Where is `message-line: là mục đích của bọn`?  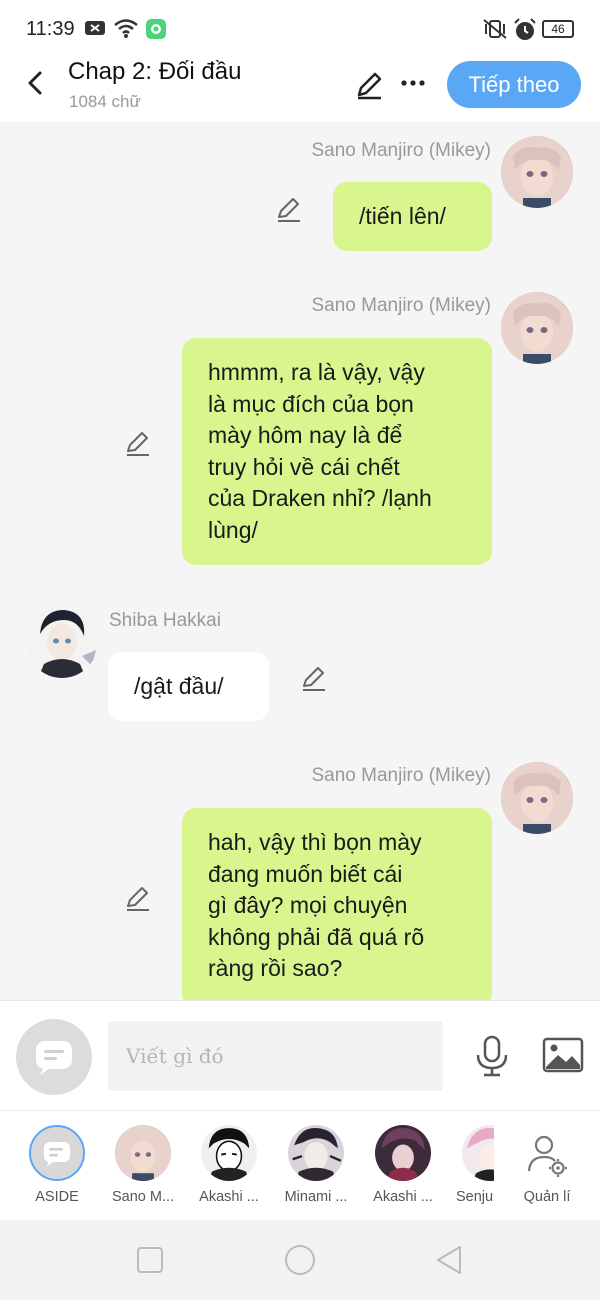 message-line: là mục đích của bọn is located at coordinates (311, 403).